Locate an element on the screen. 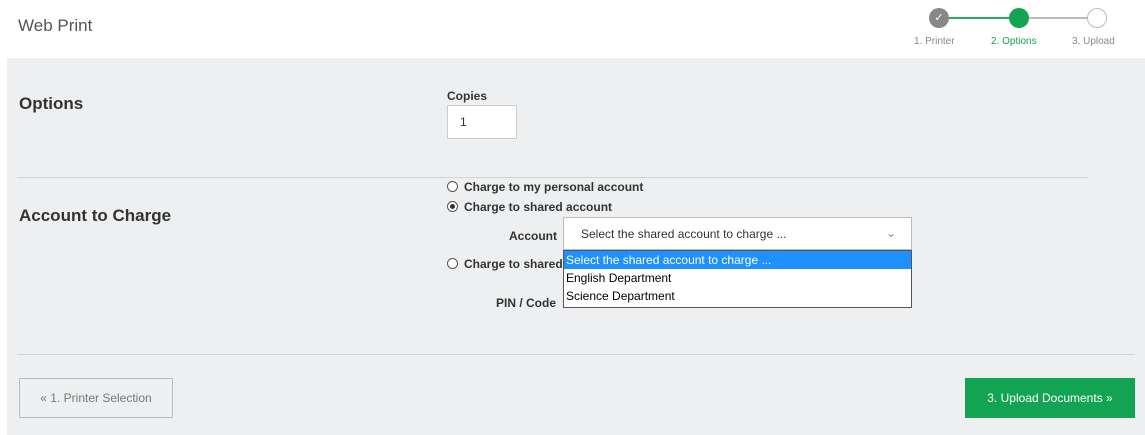 This screenshot has height=435, width=1145. radio-shared-account: Charge to shared account is located at coordinates (529, 207).